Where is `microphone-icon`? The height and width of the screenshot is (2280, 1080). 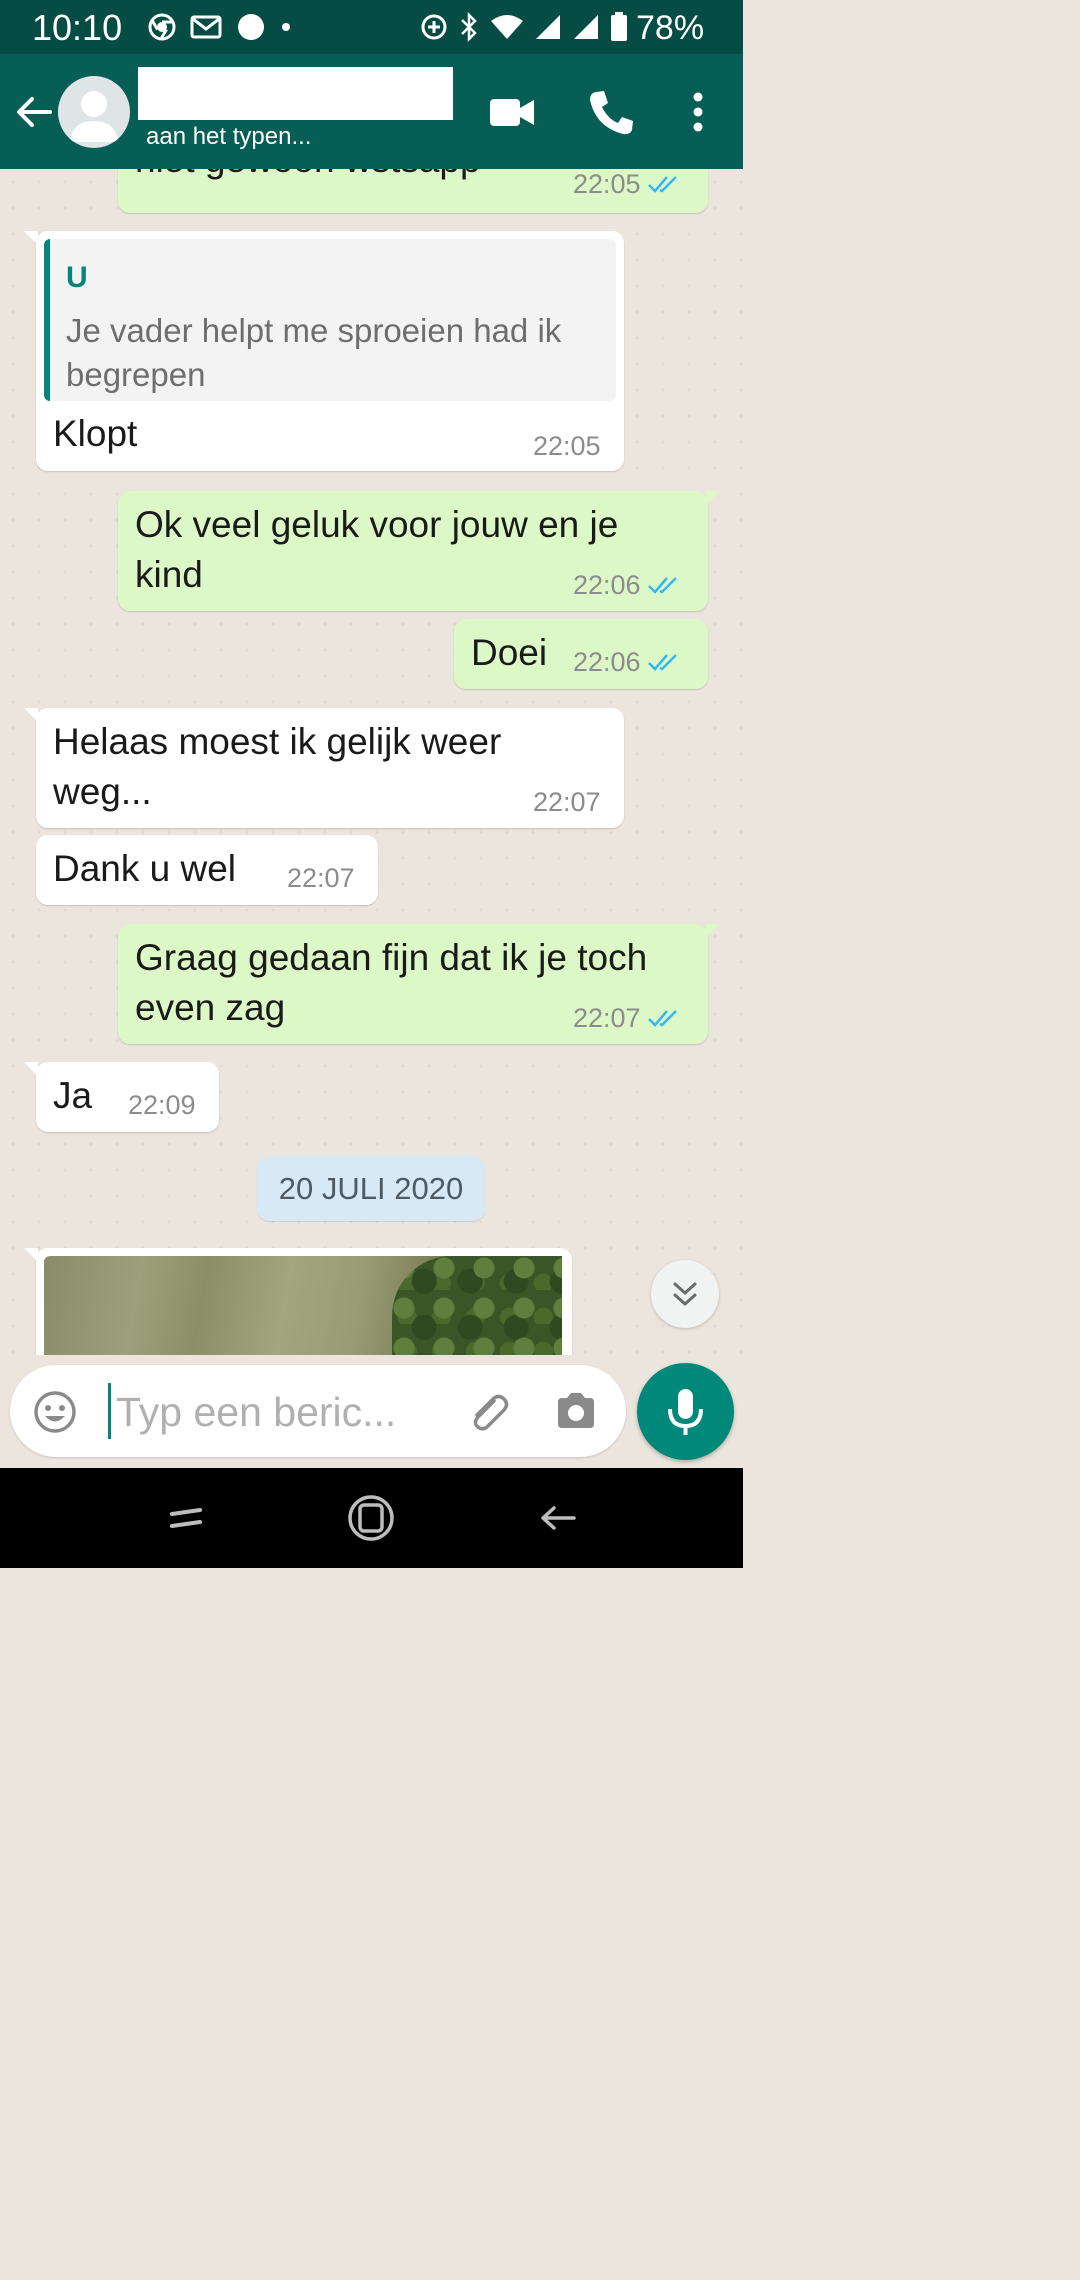
microphone-icon is located at coordinates (685, 1412).